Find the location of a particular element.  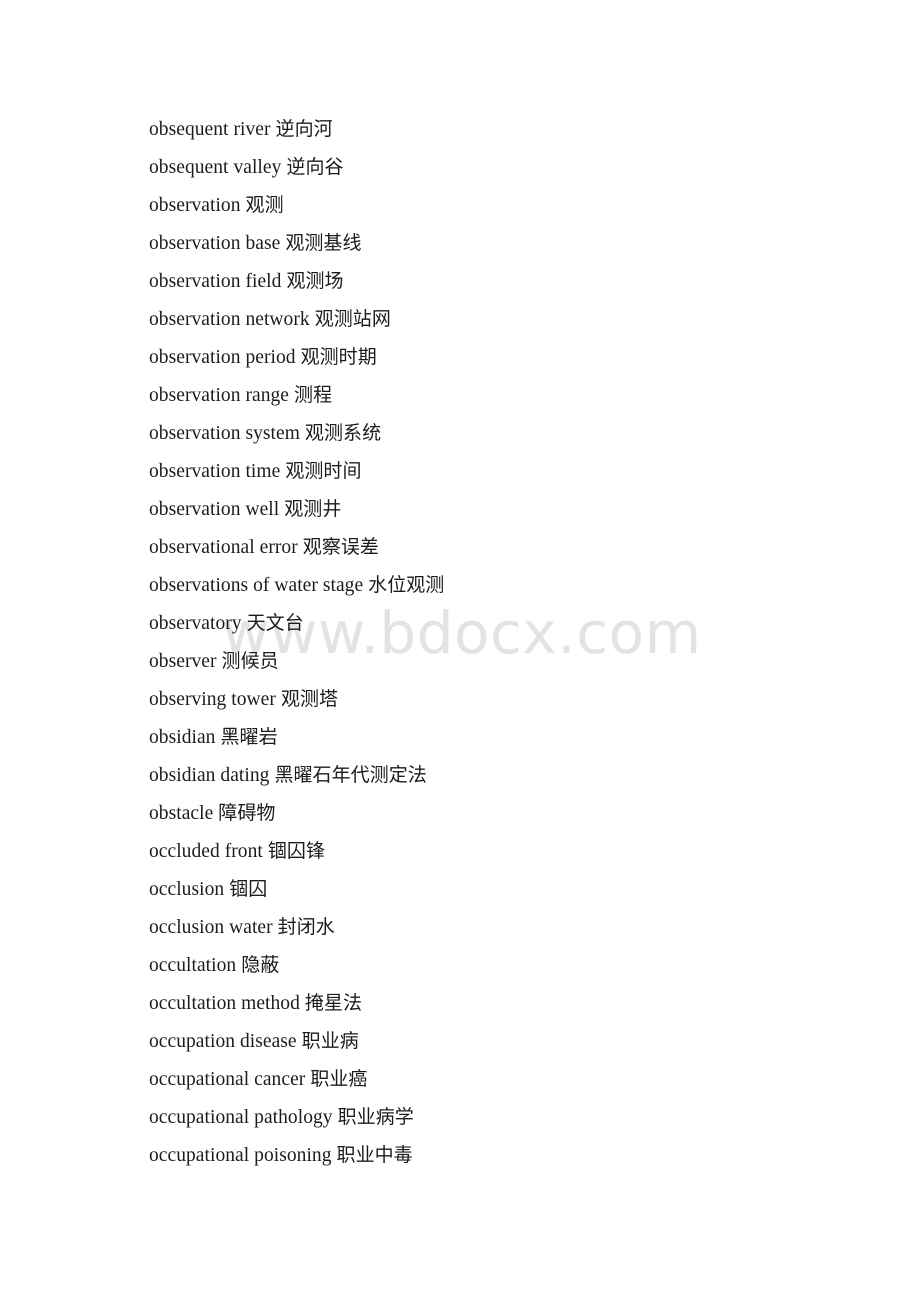

entry-gloss: 黑曜石年代测定法 is located at coordinates (350, 775).